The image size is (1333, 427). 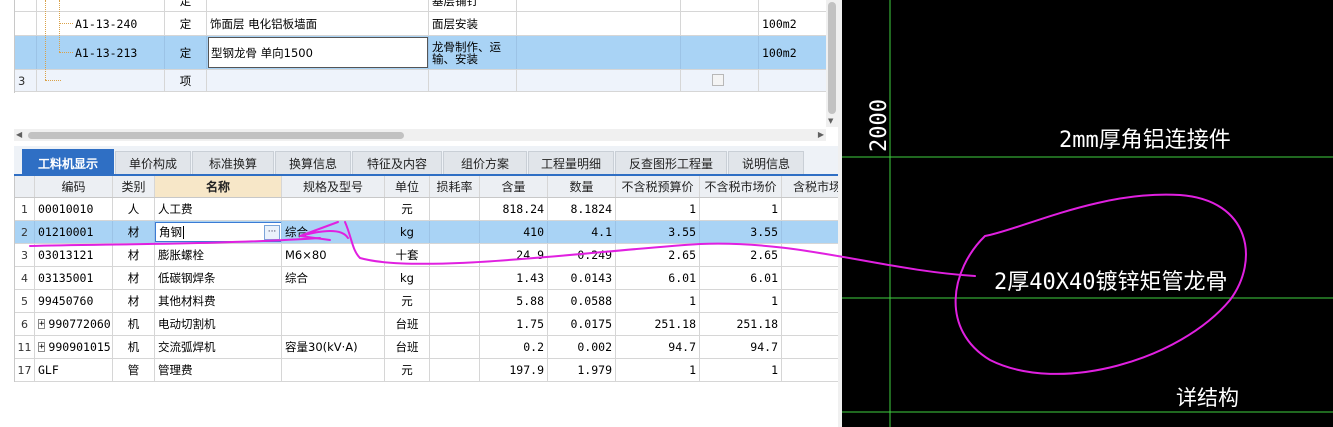 What do you see at coordinates (571, 162) in the screenshot?
I see `tab-quantity-detail: 工程量明细` at bounding box center [571, 162].